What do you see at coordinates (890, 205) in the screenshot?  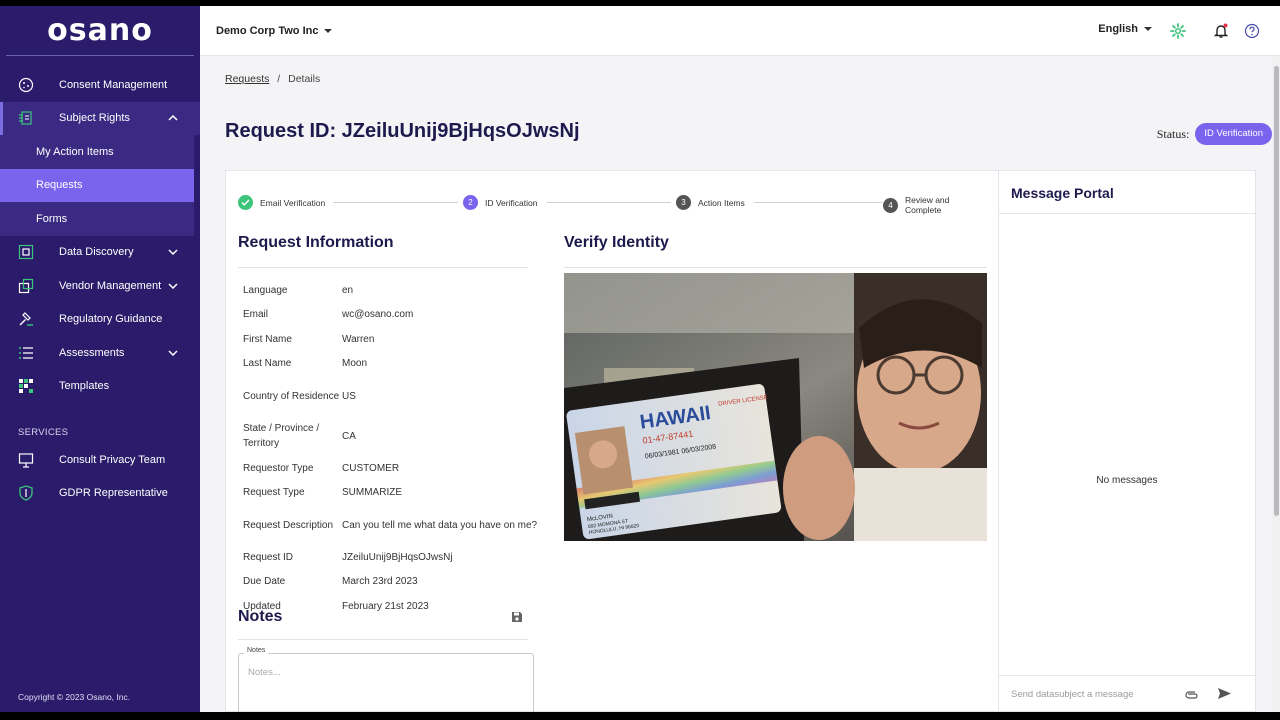 I see `step-number: 4` at bounding box center [890, 205].